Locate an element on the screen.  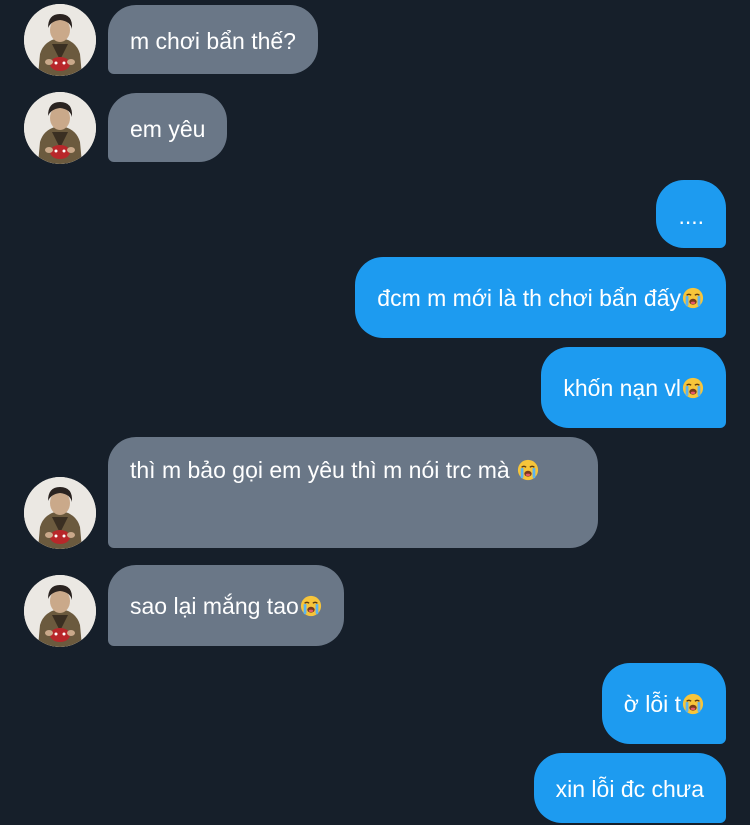
message-text: khốn nạn vl is located at coordinates (622, 388).